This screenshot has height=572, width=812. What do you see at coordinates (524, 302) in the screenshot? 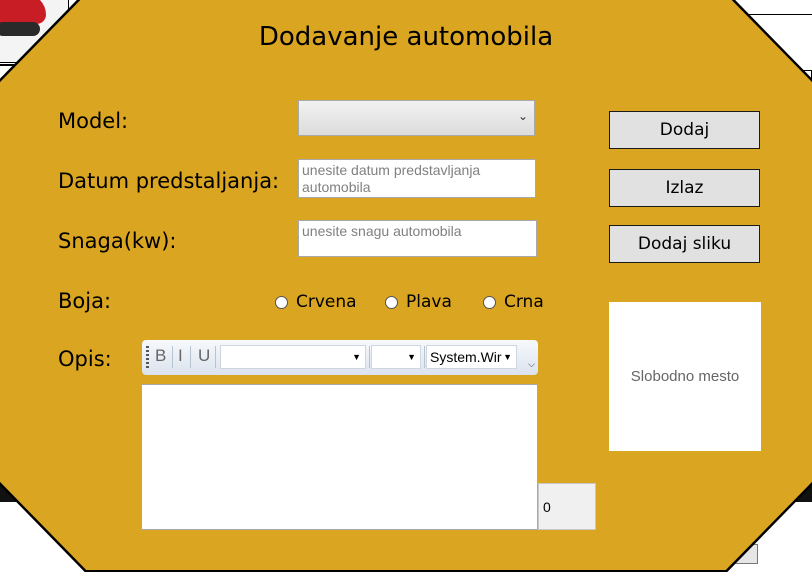
I see `radio-label: Crna` at bounding box center [524, 302].